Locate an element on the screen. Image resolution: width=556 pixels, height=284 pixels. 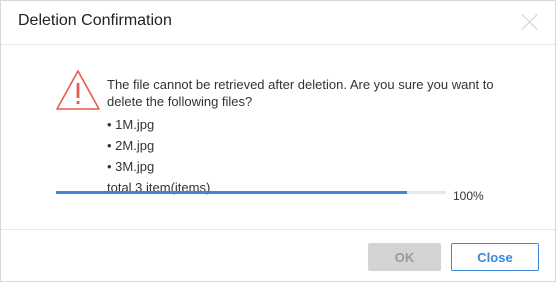
total-count: total 3 item(items) is located at coordinates (159, 187).